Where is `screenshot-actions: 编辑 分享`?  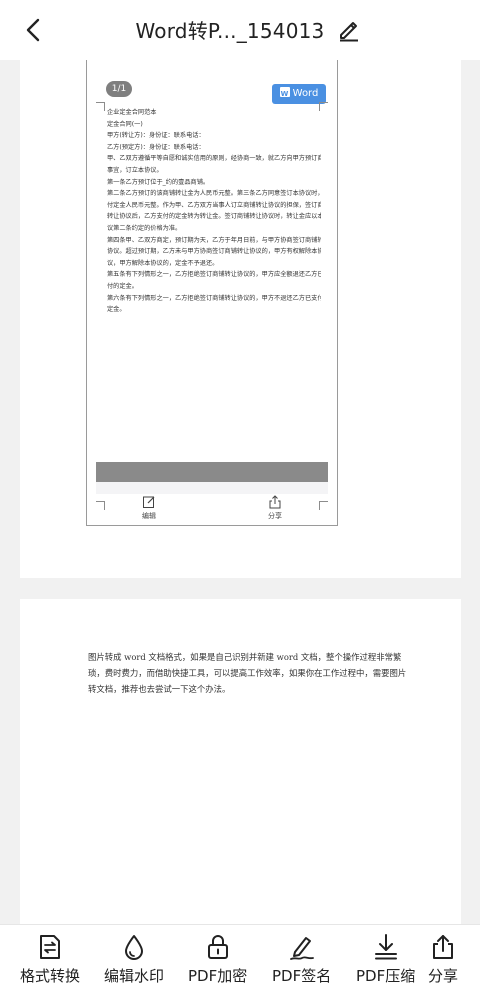 screenshot-actions: 编辑 分享 is located at coordinates (212, 510).